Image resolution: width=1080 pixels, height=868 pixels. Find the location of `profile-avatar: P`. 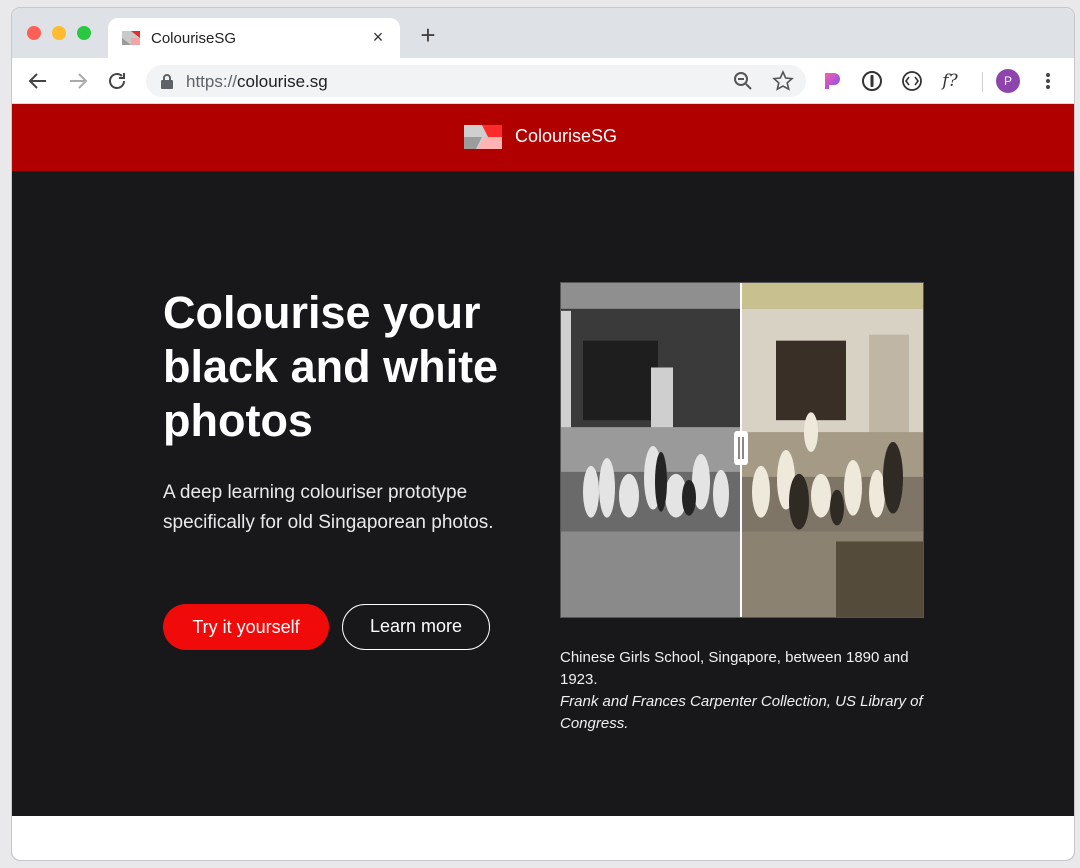

profile-avatar: P is located at coordinates (1008, 81).